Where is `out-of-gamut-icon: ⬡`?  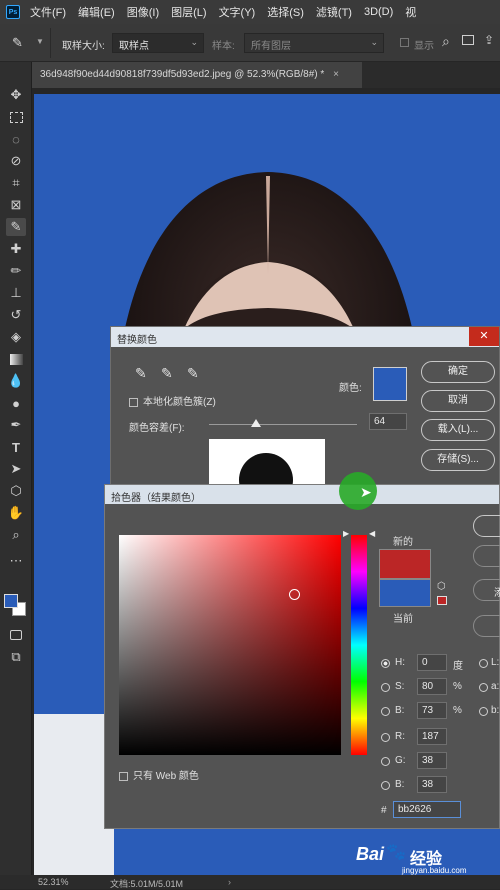 out-of-gamut-icon: ⬡ is located at coordinates (441, 586).